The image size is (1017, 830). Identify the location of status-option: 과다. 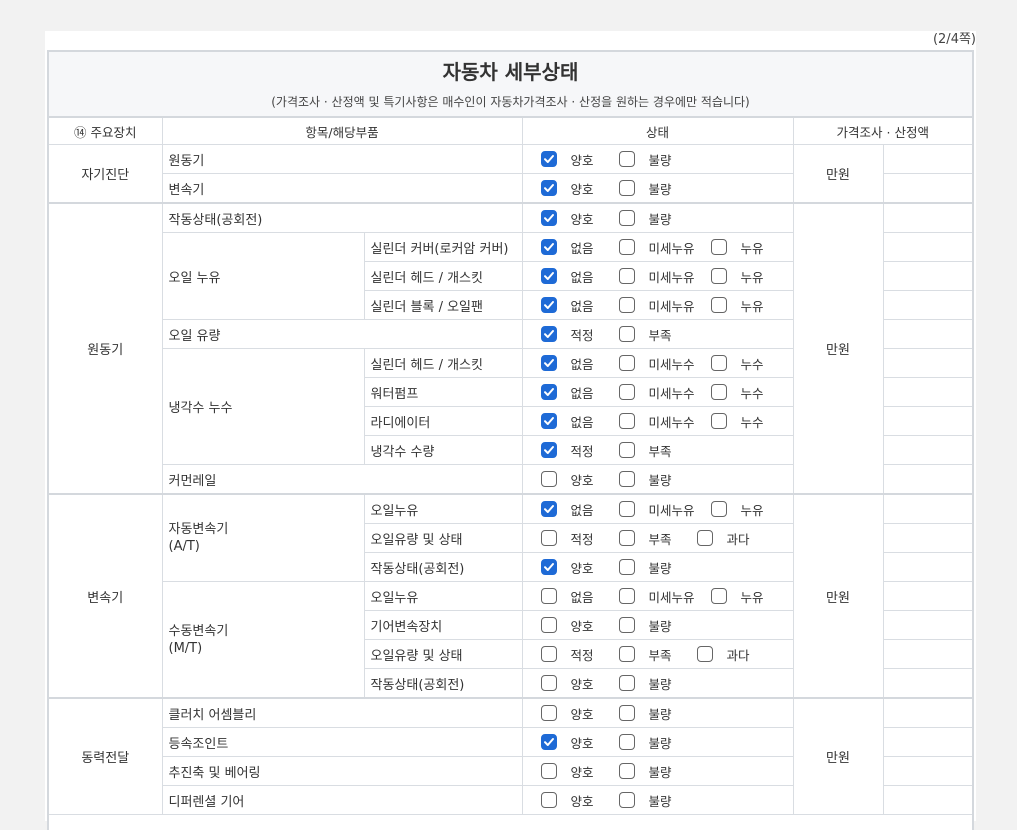
(730, 538).